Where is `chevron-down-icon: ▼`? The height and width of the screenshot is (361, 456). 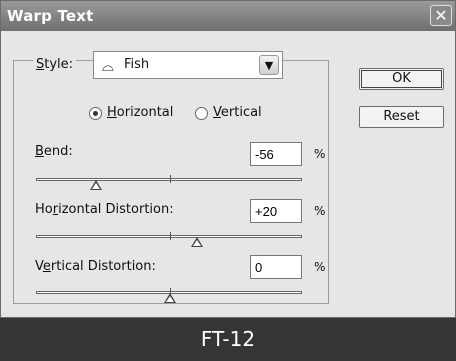
chevron-down-icon: ▼ is located at coordinates (269, 65).